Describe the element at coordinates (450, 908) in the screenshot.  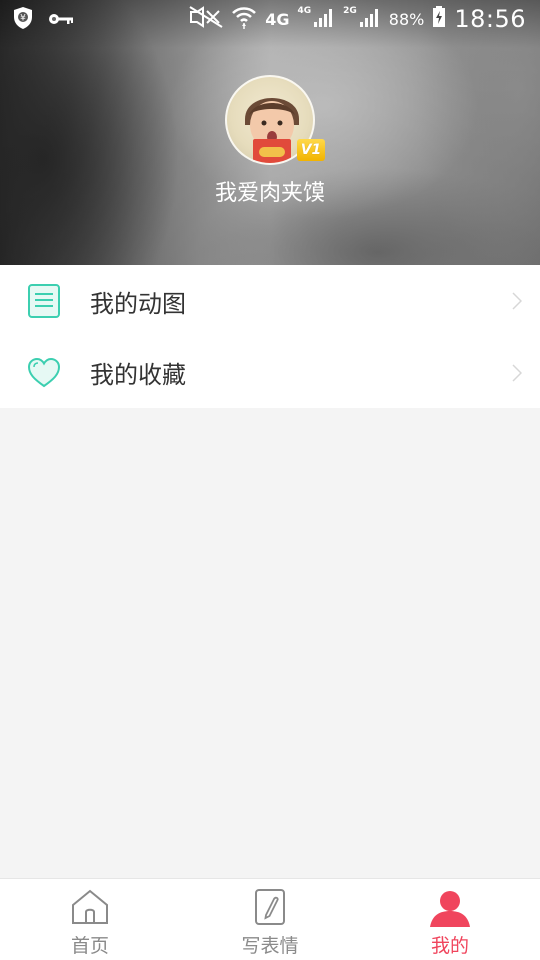
I see `user-icon` at that location.